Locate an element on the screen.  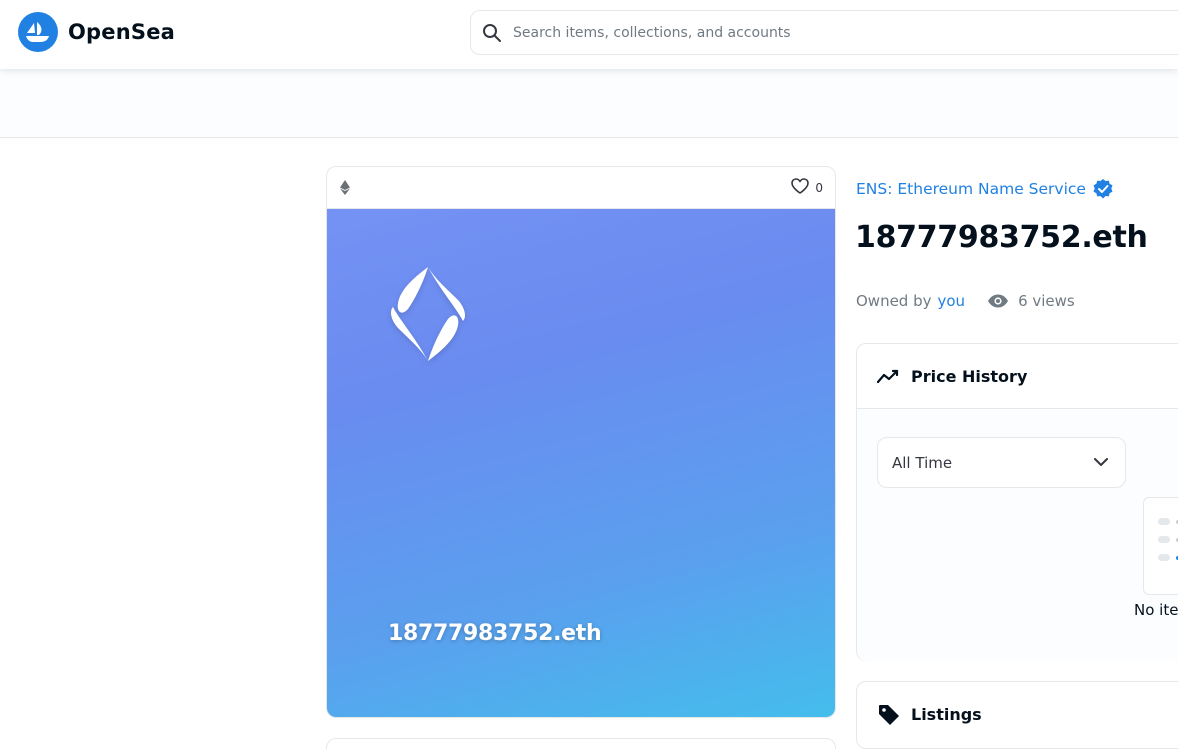
item-card-header: 0 is located at coordinates (581, 188).